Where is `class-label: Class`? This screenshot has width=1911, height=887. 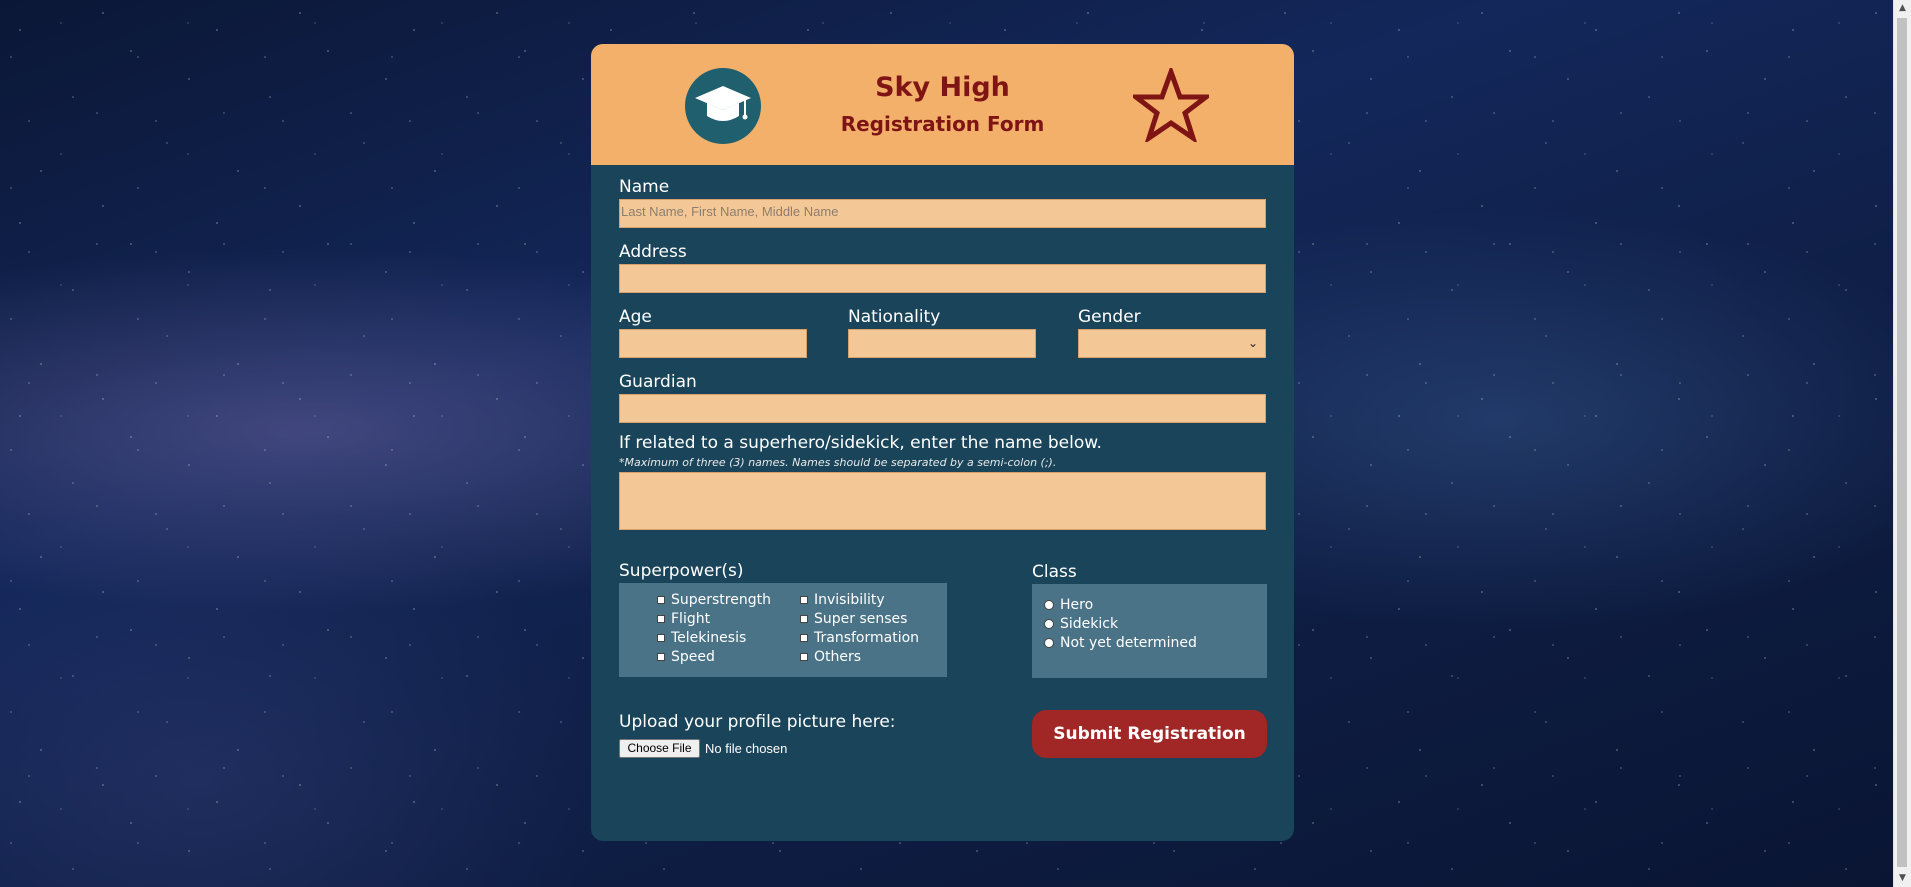 class-label: Class is located at coordinates (1054, 572).